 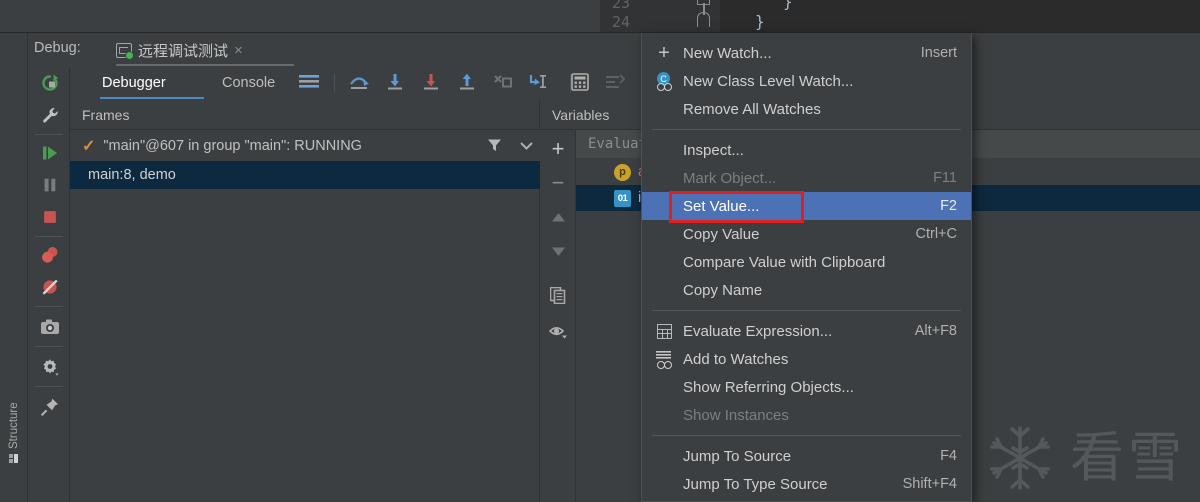 I want to click on rerun-button, so click(x=50, y=83).